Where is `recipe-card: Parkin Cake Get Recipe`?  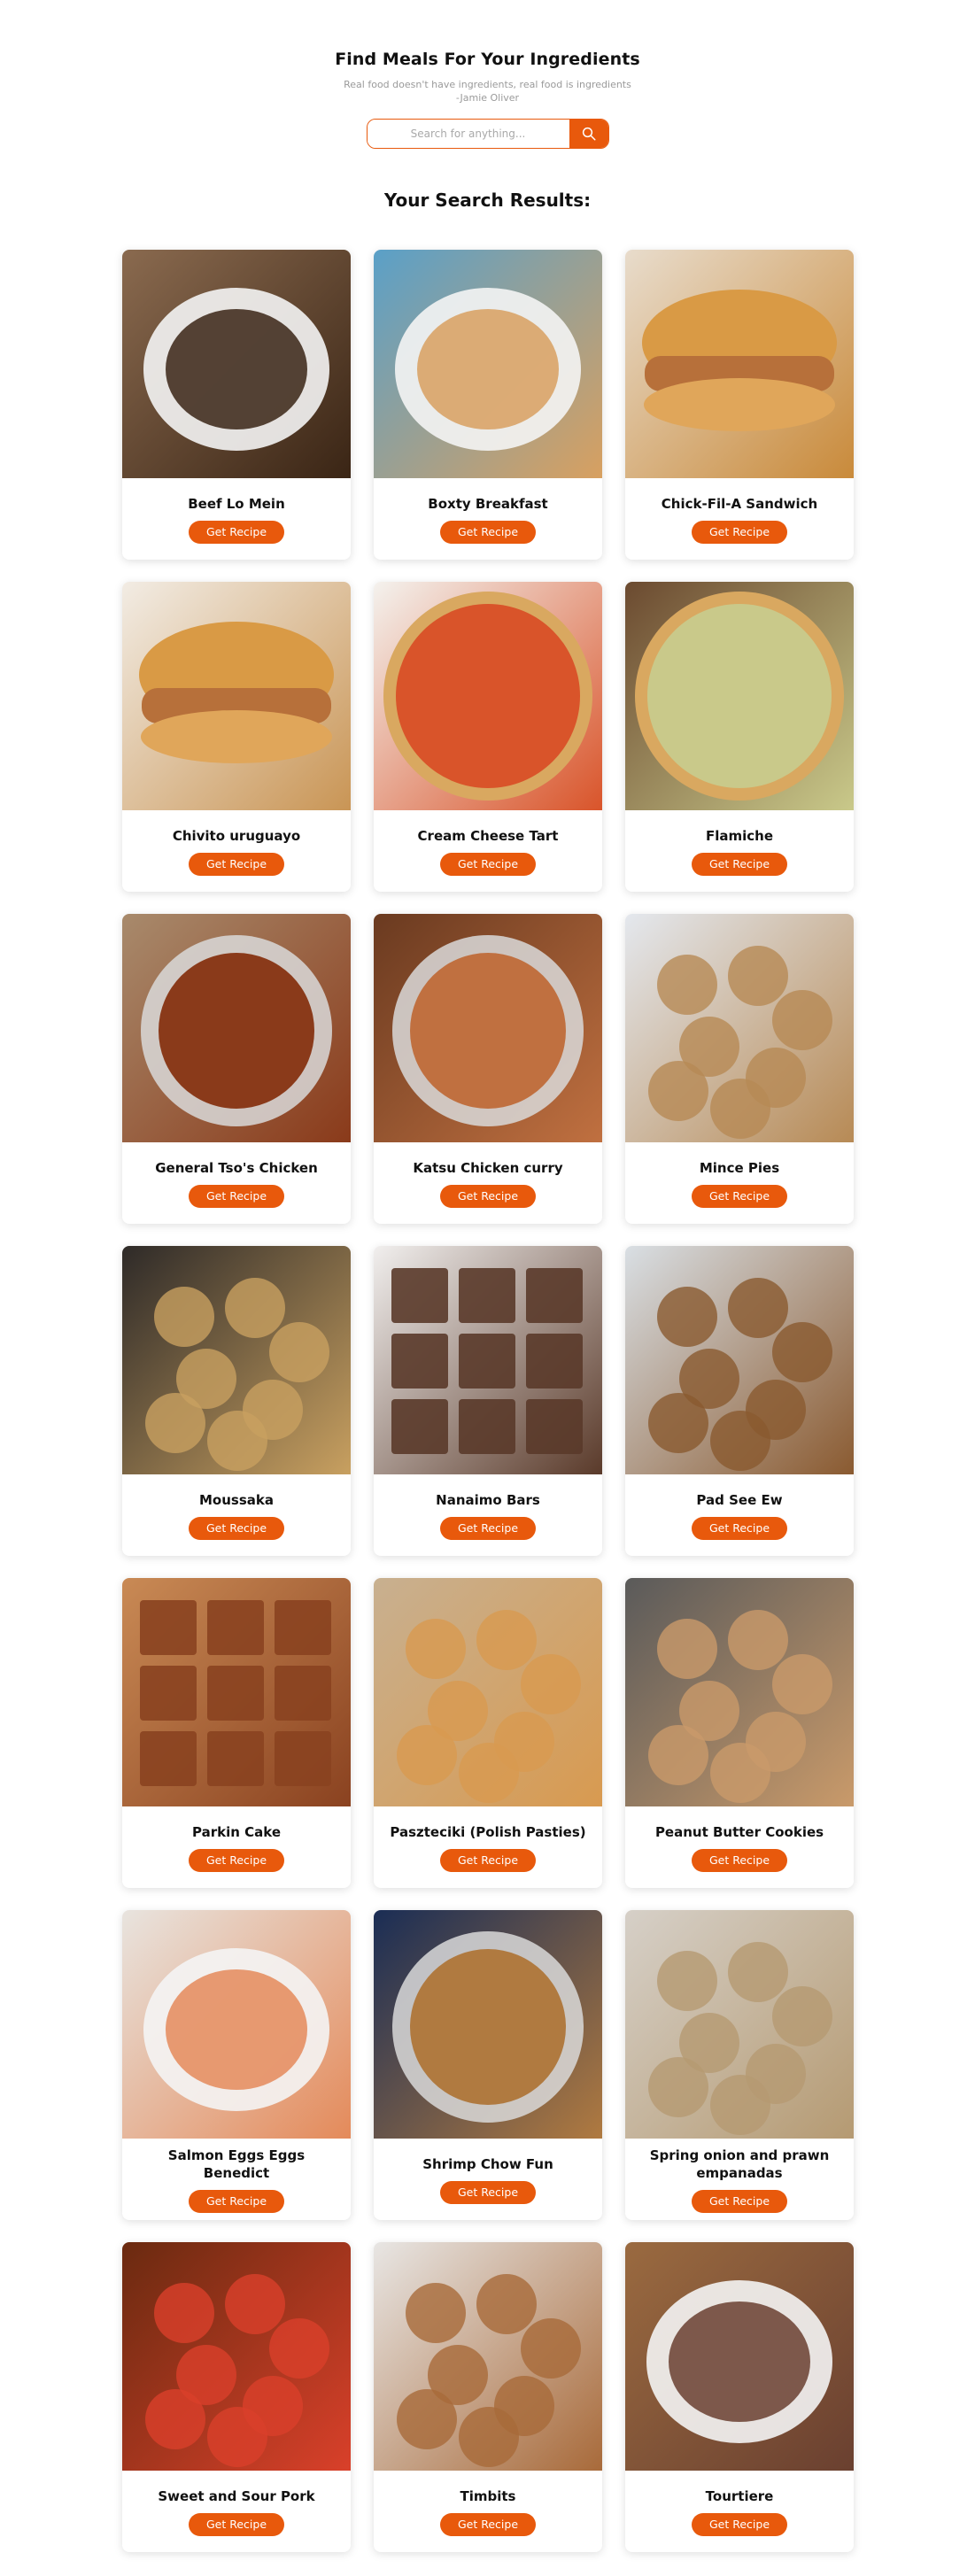 recipe-card: Parkin Cake Get Recipe is located at coordinates (237, 1733).